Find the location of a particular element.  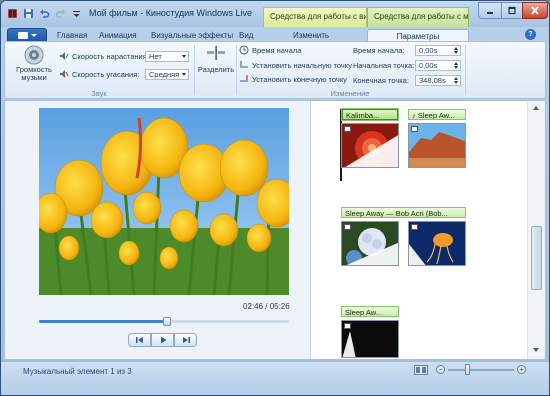

previous-frame-button is located at coordinates (139, 340).